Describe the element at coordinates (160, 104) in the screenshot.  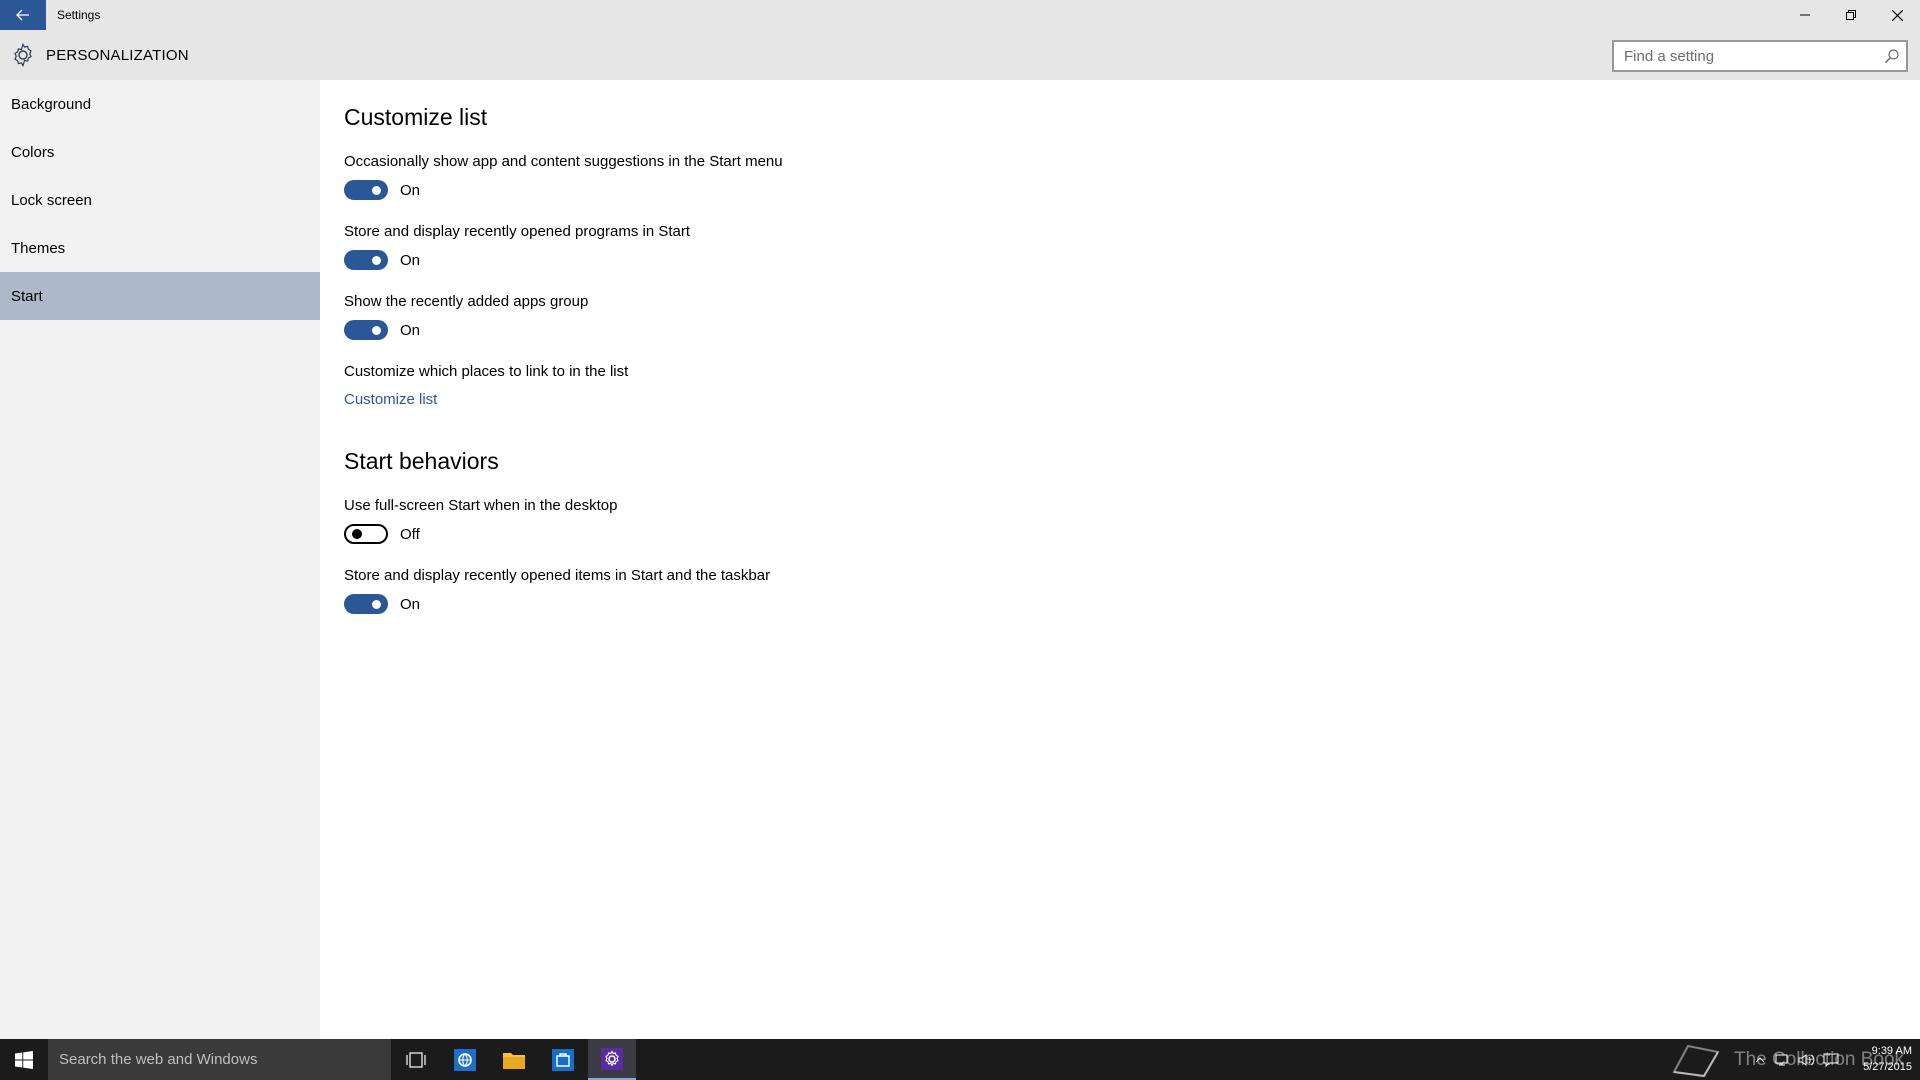
I see `sidebar-item-background: Background` at that location.